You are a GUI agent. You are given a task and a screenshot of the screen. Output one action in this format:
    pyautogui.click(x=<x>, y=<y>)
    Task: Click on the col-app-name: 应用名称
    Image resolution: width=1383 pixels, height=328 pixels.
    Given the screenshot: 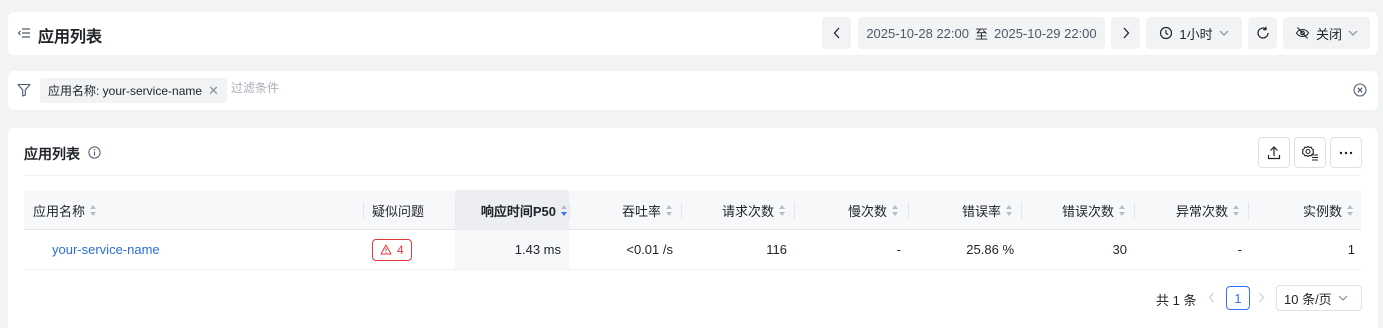 What is the action you would take?
    pyautogui.click(x=65, y=210)
    